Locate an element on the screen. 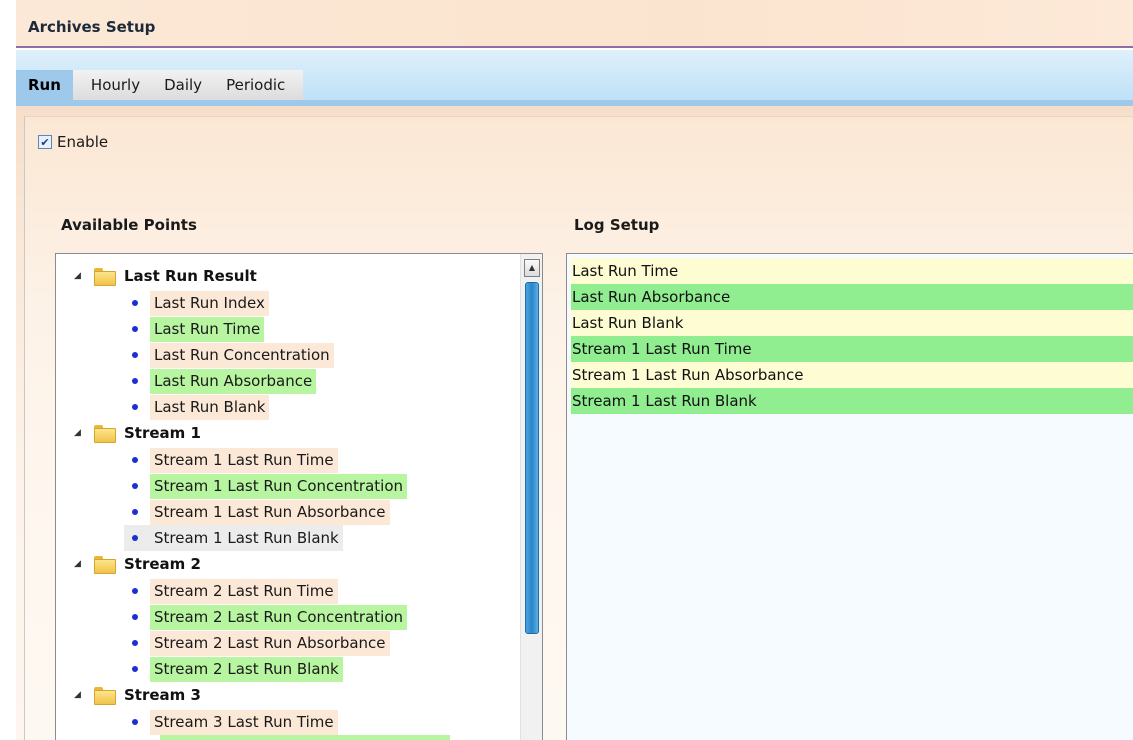 Image resolution: width=1133 pixels, height=740 pixels. tree-group-label: Stream 1 is located at coordinates (162, 433).